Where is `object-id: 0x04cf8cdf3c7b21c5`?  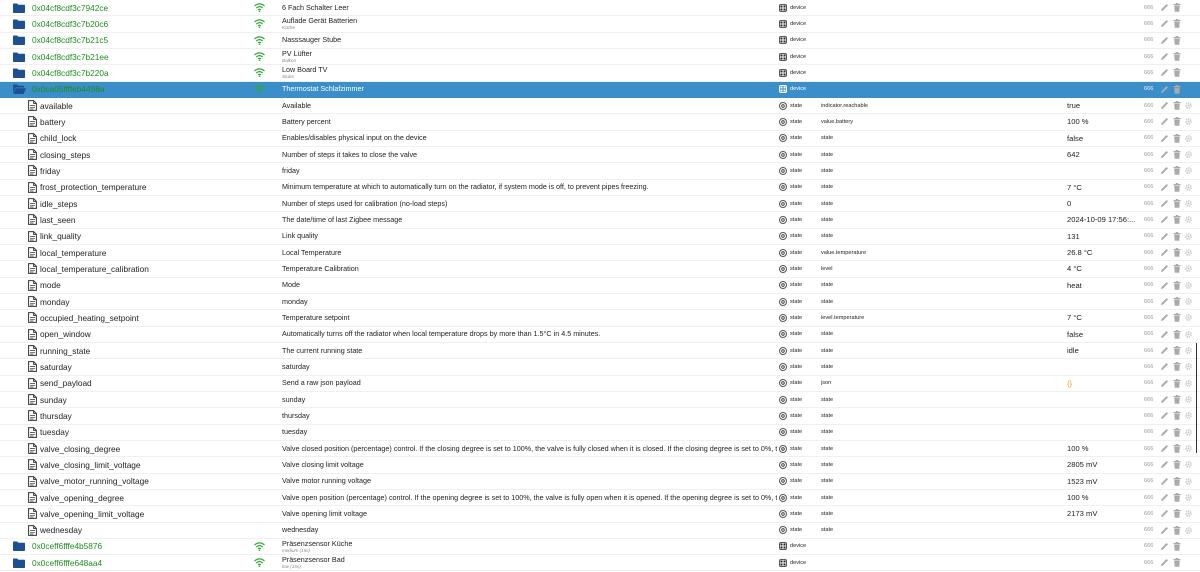 object-id: 0x04cf8cdf3c7b21c5 is located at coordinates (137, 40).